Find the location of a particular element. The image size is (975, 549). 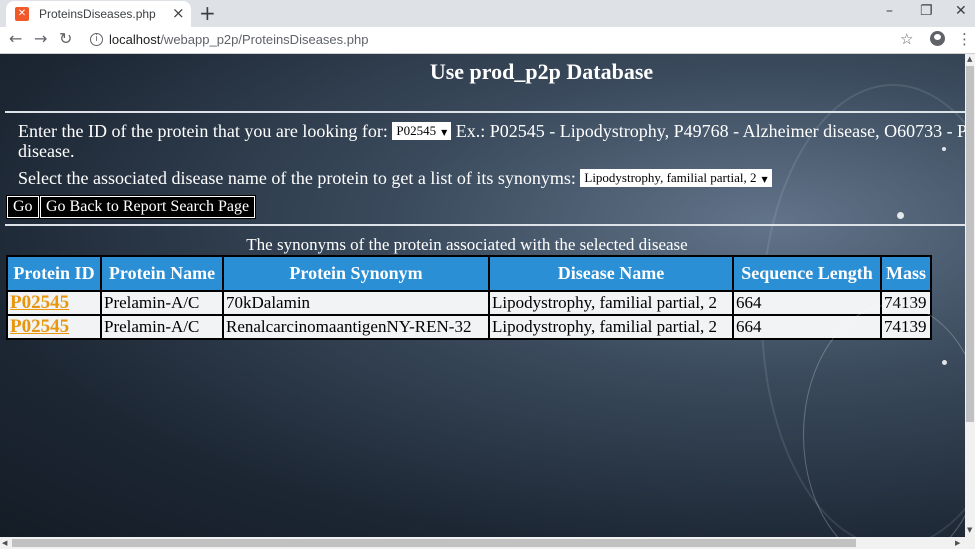

scroll-down-icon: ▼ is located at coordinates (969, 530).